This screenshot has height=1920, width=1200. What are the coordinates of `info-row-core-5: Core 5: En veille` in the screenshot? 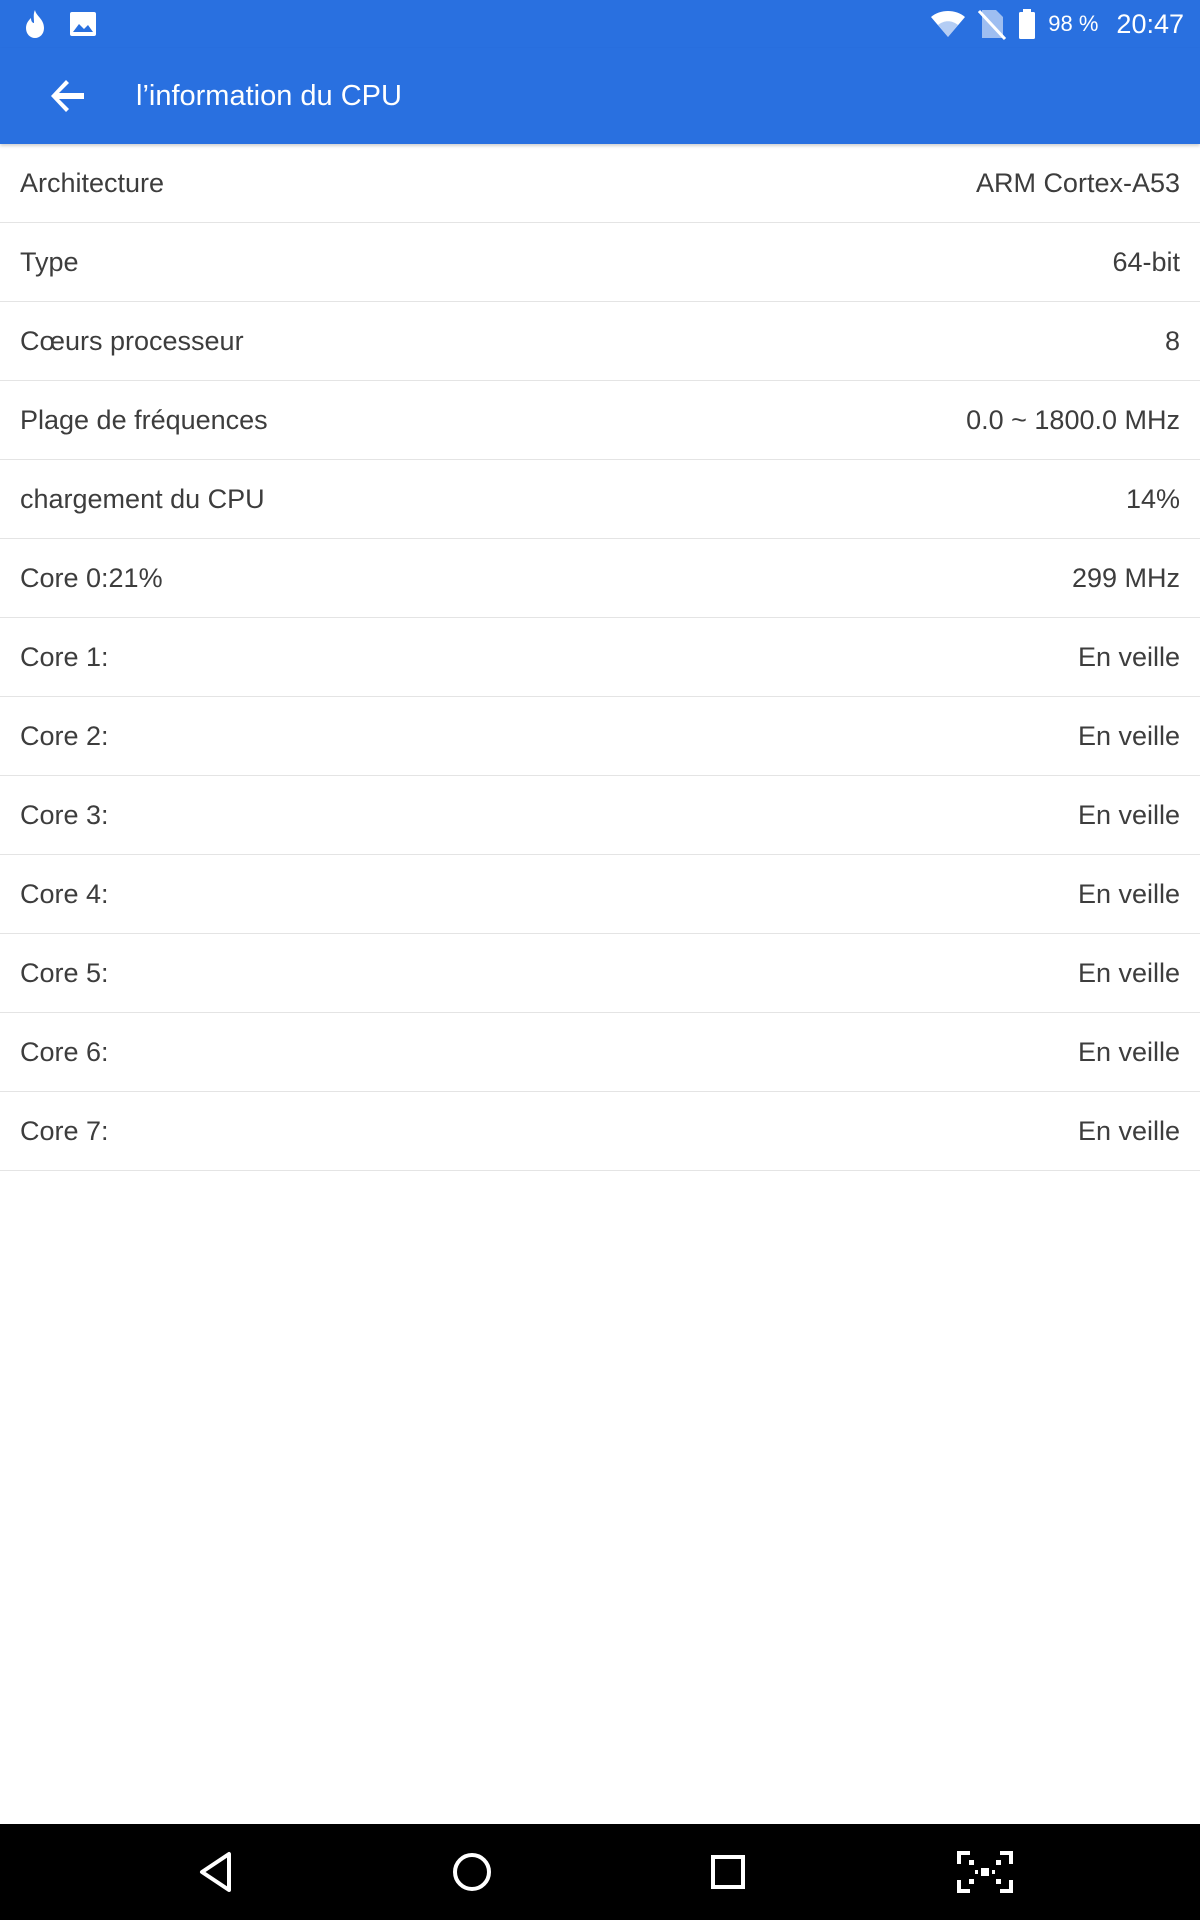 It's located at (600, 973).